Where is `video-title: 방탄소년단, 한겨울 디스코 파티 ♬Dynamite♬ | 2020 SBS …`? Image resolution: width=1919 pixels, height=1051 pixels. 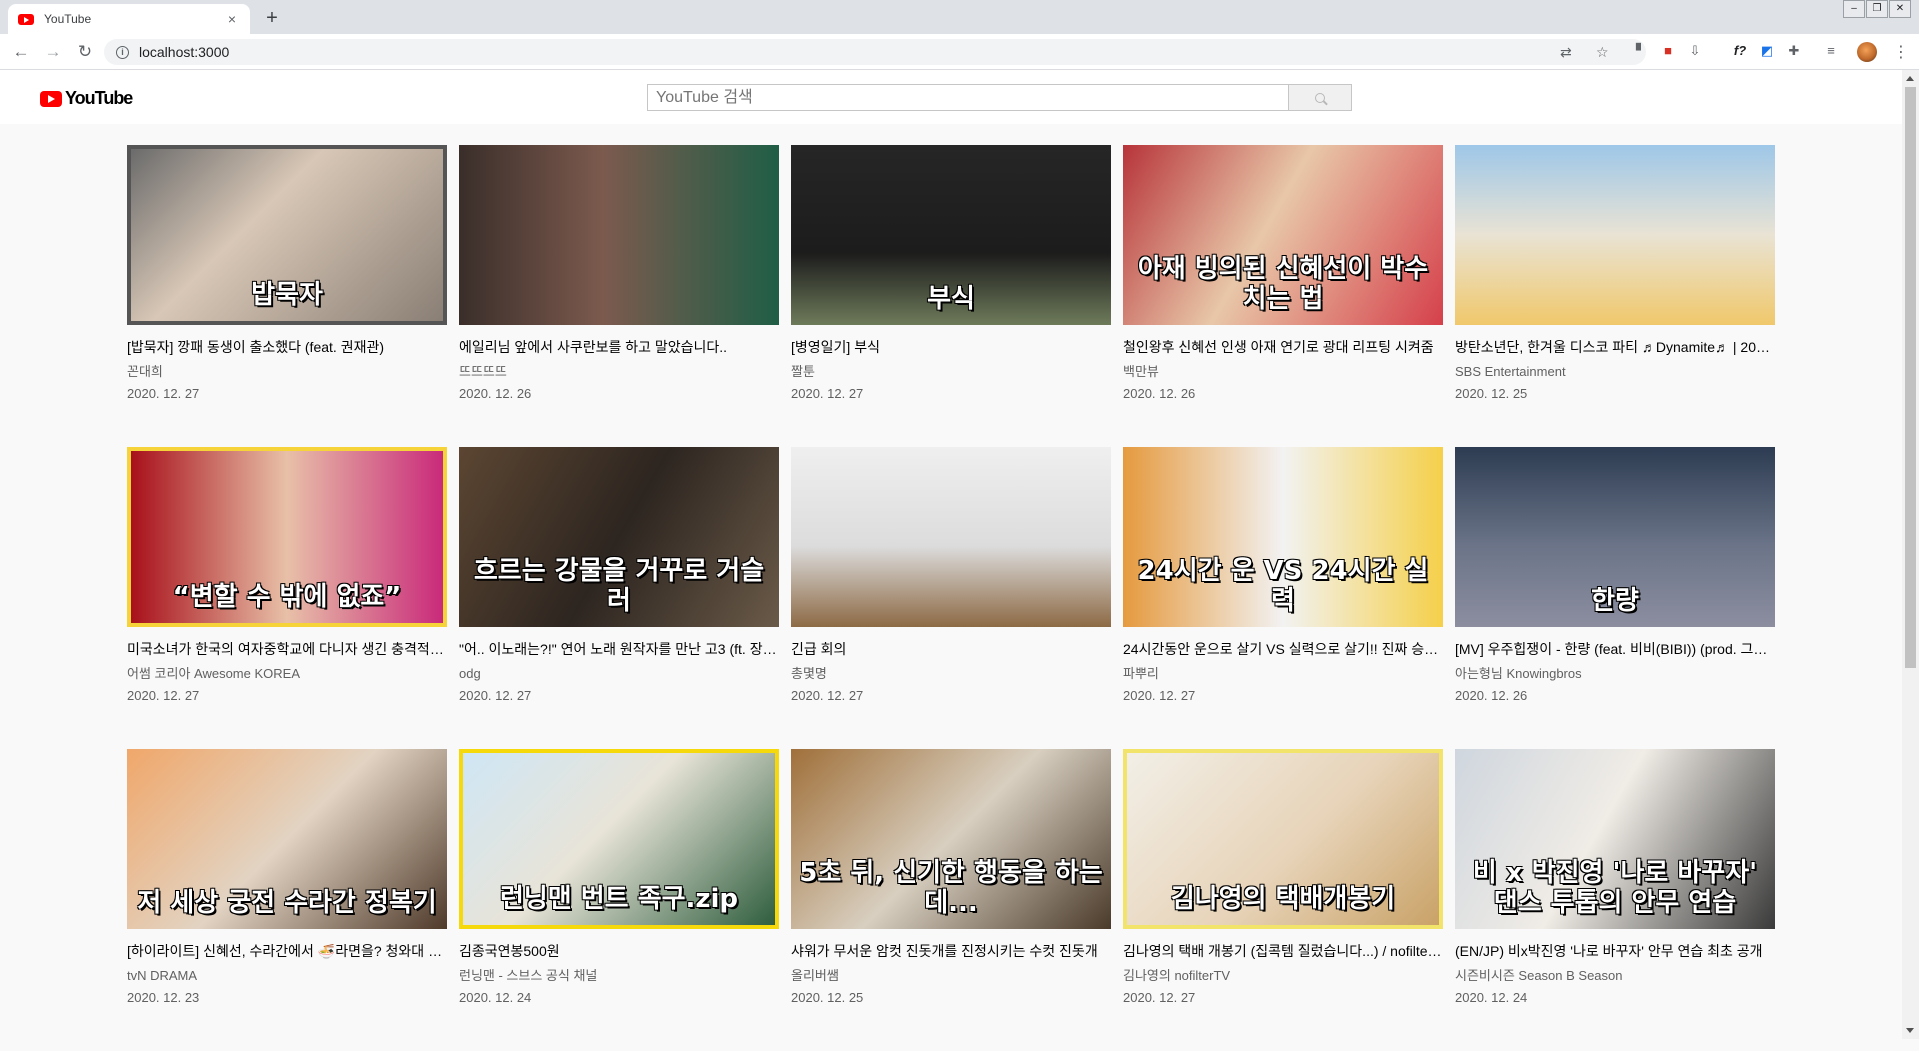 video-title: 방탄소년단, 한겨울 디스코 파티 ♬Dynamite♬ | 2020 SBS … is located at coordinates (1615, 347).